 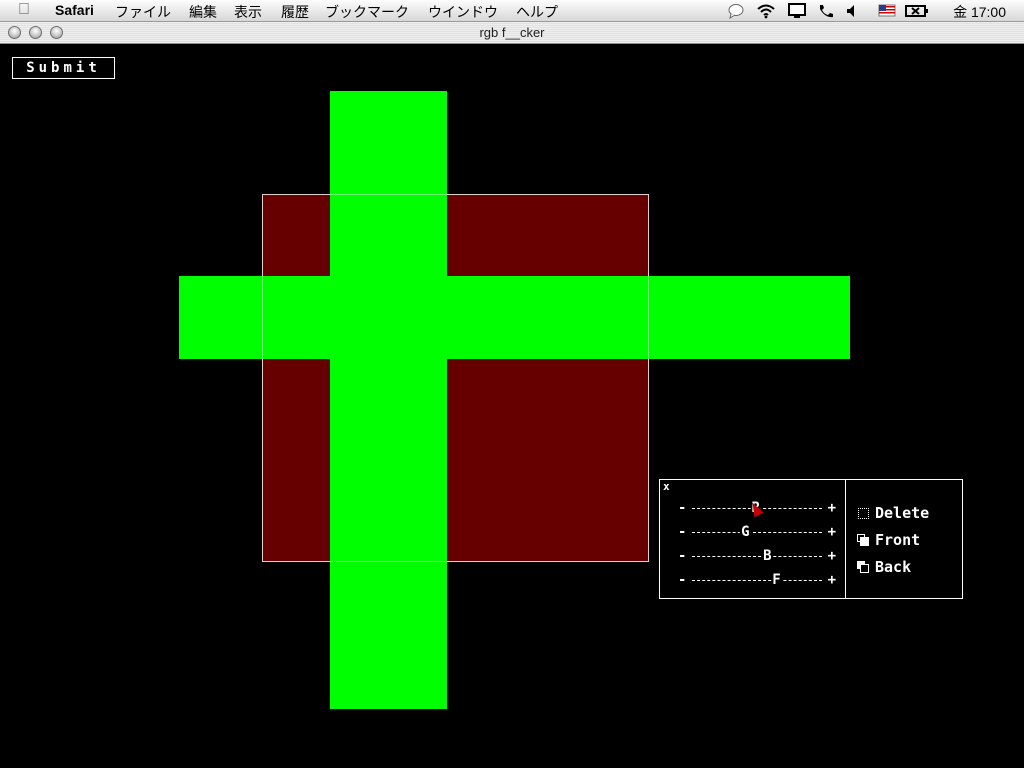 What do you see at coordinates (853, 11) in the screenshot?
I see `volume-icon` at bounding box center [853, 11].